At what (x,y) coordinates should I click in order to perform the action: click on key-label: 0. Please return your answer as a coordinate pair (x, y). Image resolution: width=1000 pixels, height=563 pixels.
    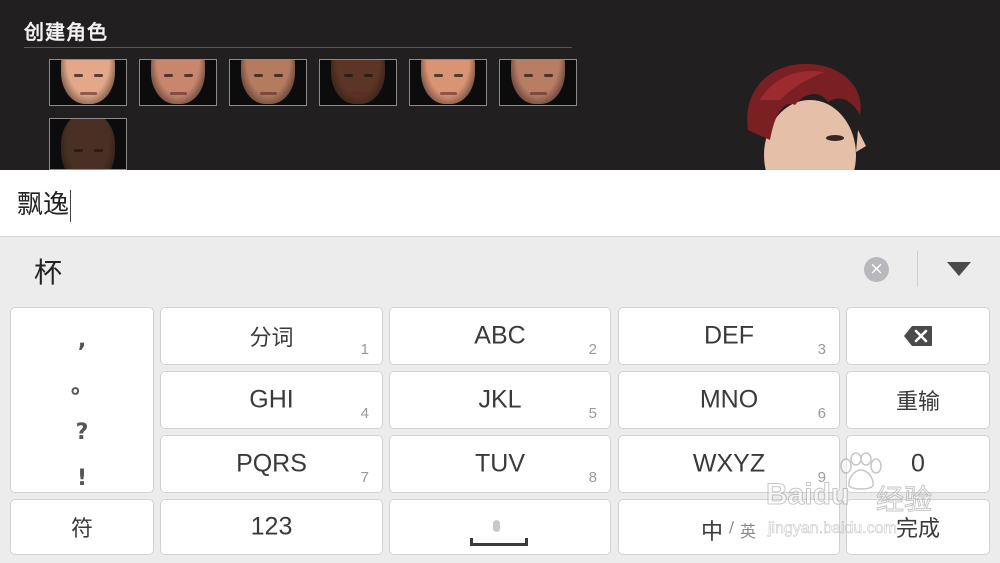
    Looking at the image, I should click on (918, 463).